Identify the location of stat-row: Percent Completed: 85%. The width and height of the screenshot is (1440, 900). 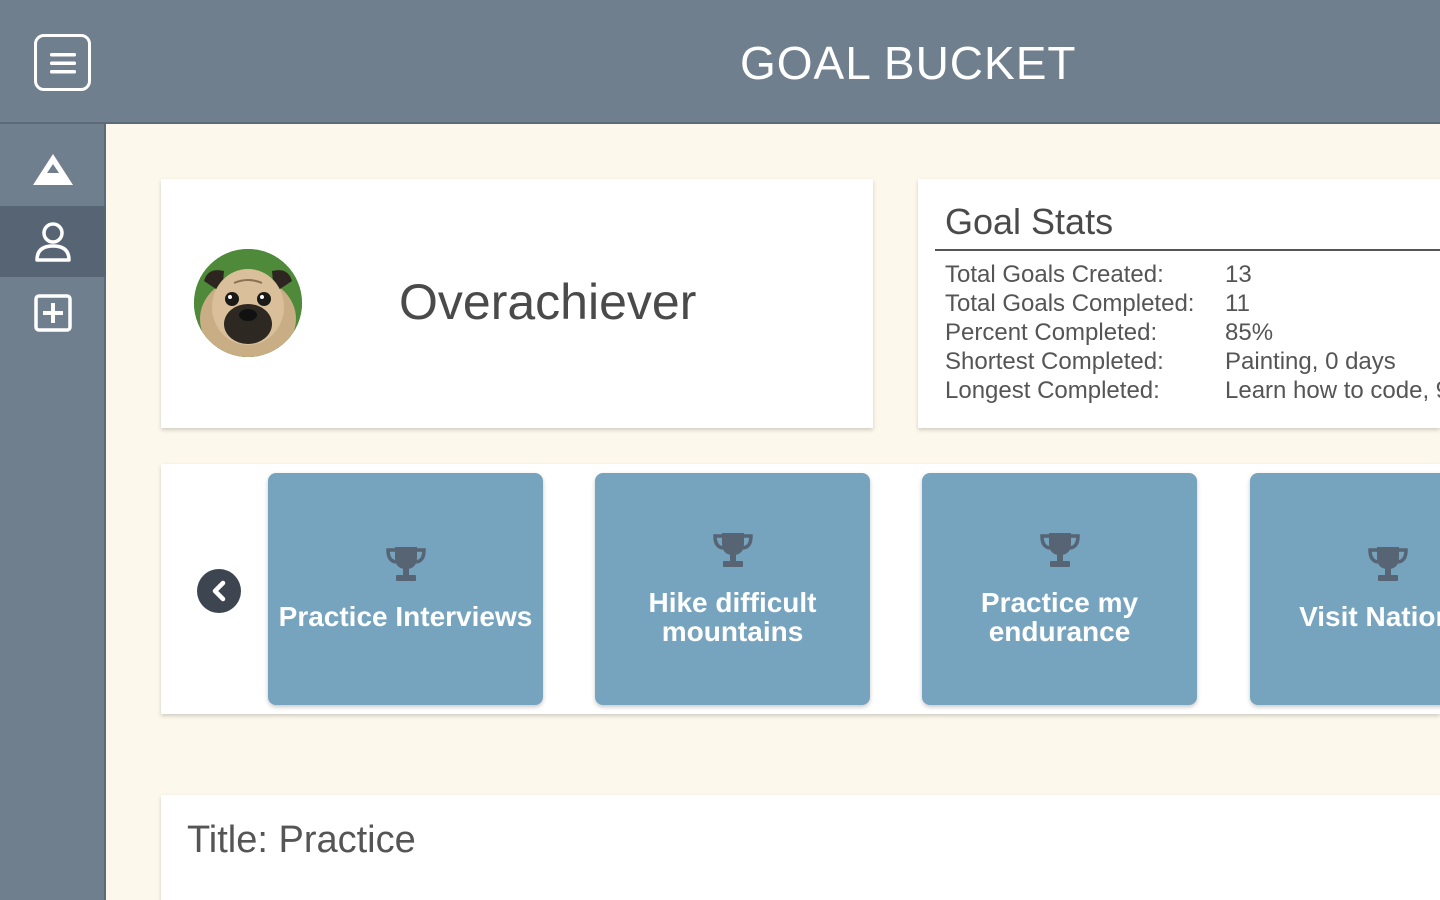
(1192, 333).